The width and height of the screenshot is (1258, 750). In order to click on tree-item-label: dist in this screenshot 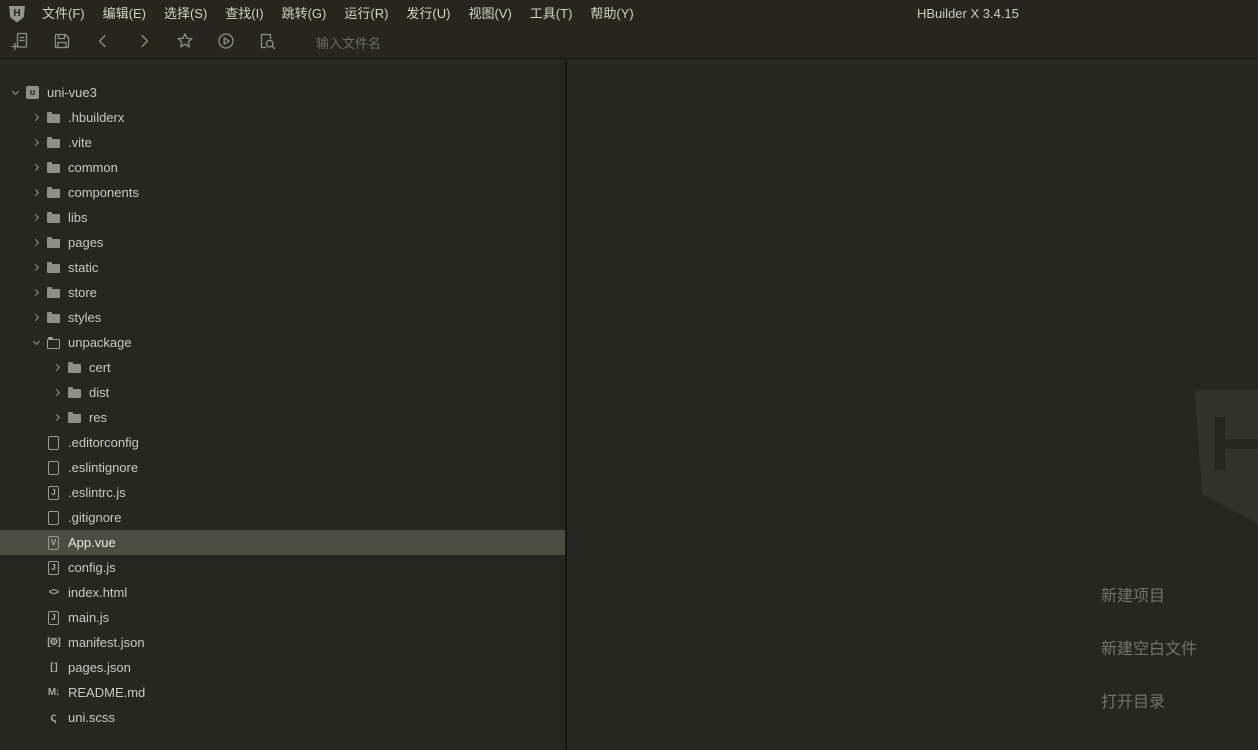, I will do `click(99, 392)`.